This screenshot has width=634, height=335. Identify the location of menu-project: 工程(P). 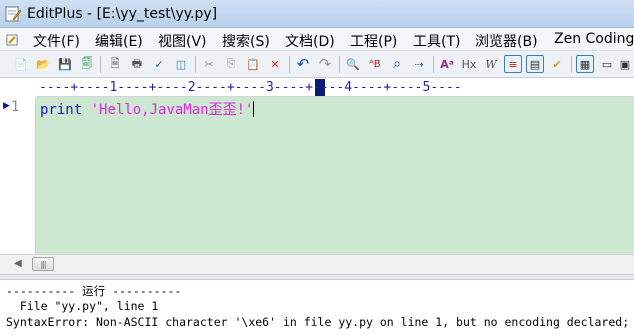
(373, 41).